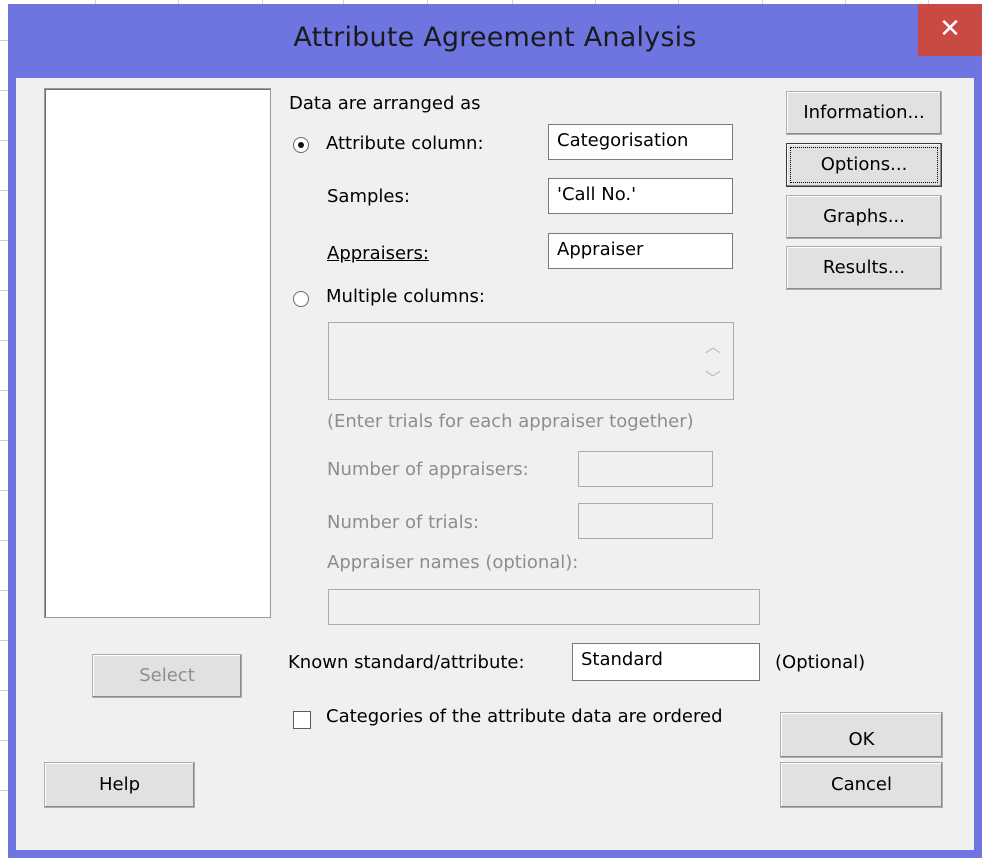 The height and width of the screenshot is (858, 982). I want to click on number-of-trials-label: Number of trials:, so click(403, 522).